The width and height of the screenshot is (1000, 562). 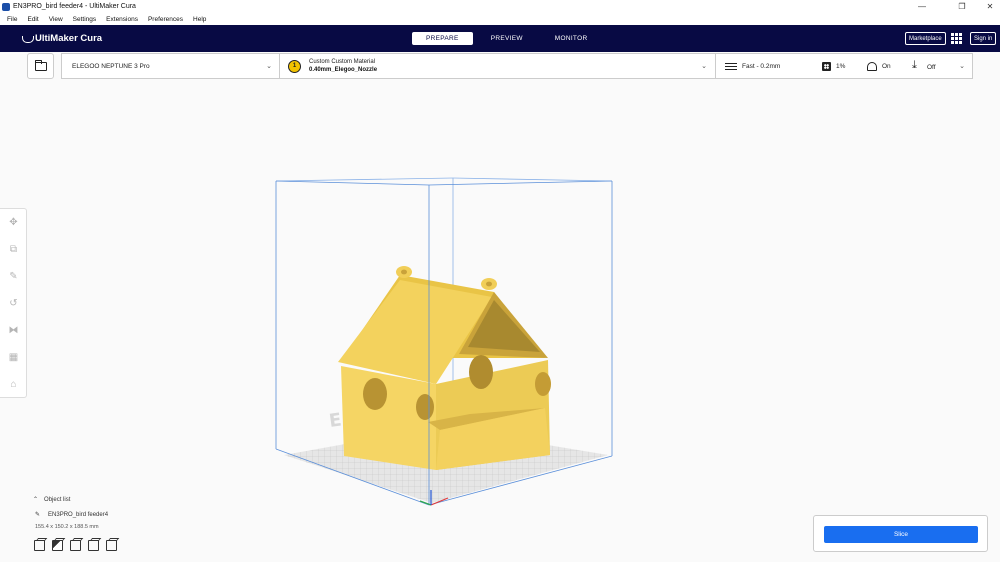 What do you see at coordinates (931, 67) in the screenshot?
I see `adhesion-value: Off` at bounding box center [931, 67].